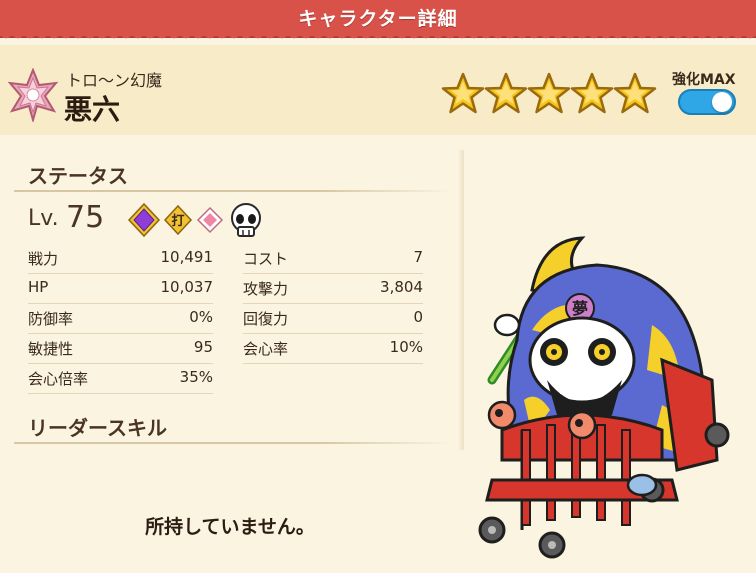  What do you see at coordinates (333, 349) in the screenshot?
I see `stat-row-crit-rate: 会心率 10%` at bounding box center [333, 349].